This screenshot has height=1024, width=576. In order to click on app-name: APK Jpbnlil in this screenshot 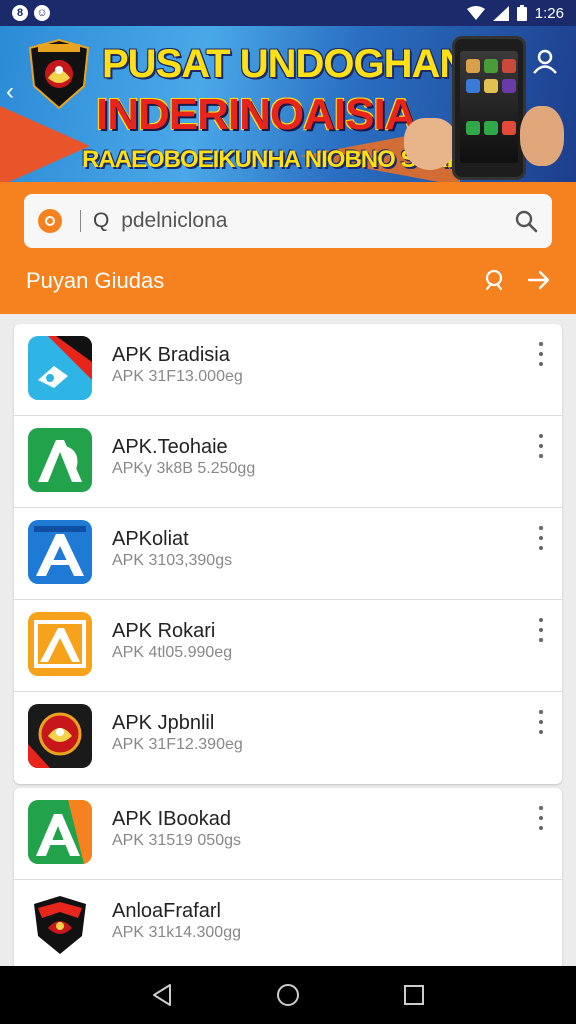, I will do `click(163, 723)`.